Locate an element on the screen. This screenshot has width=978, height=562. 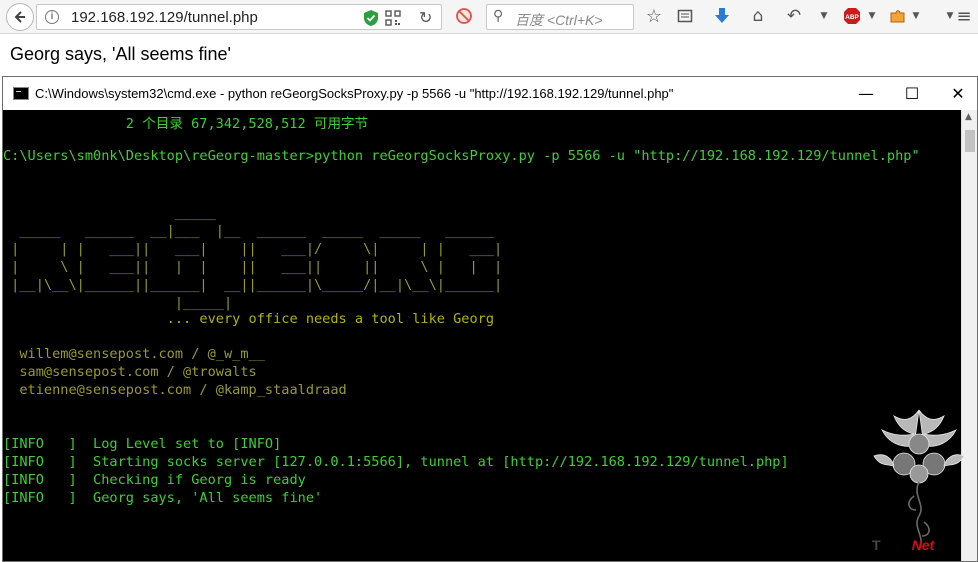
download-icon is located at coordinates (722, 16).